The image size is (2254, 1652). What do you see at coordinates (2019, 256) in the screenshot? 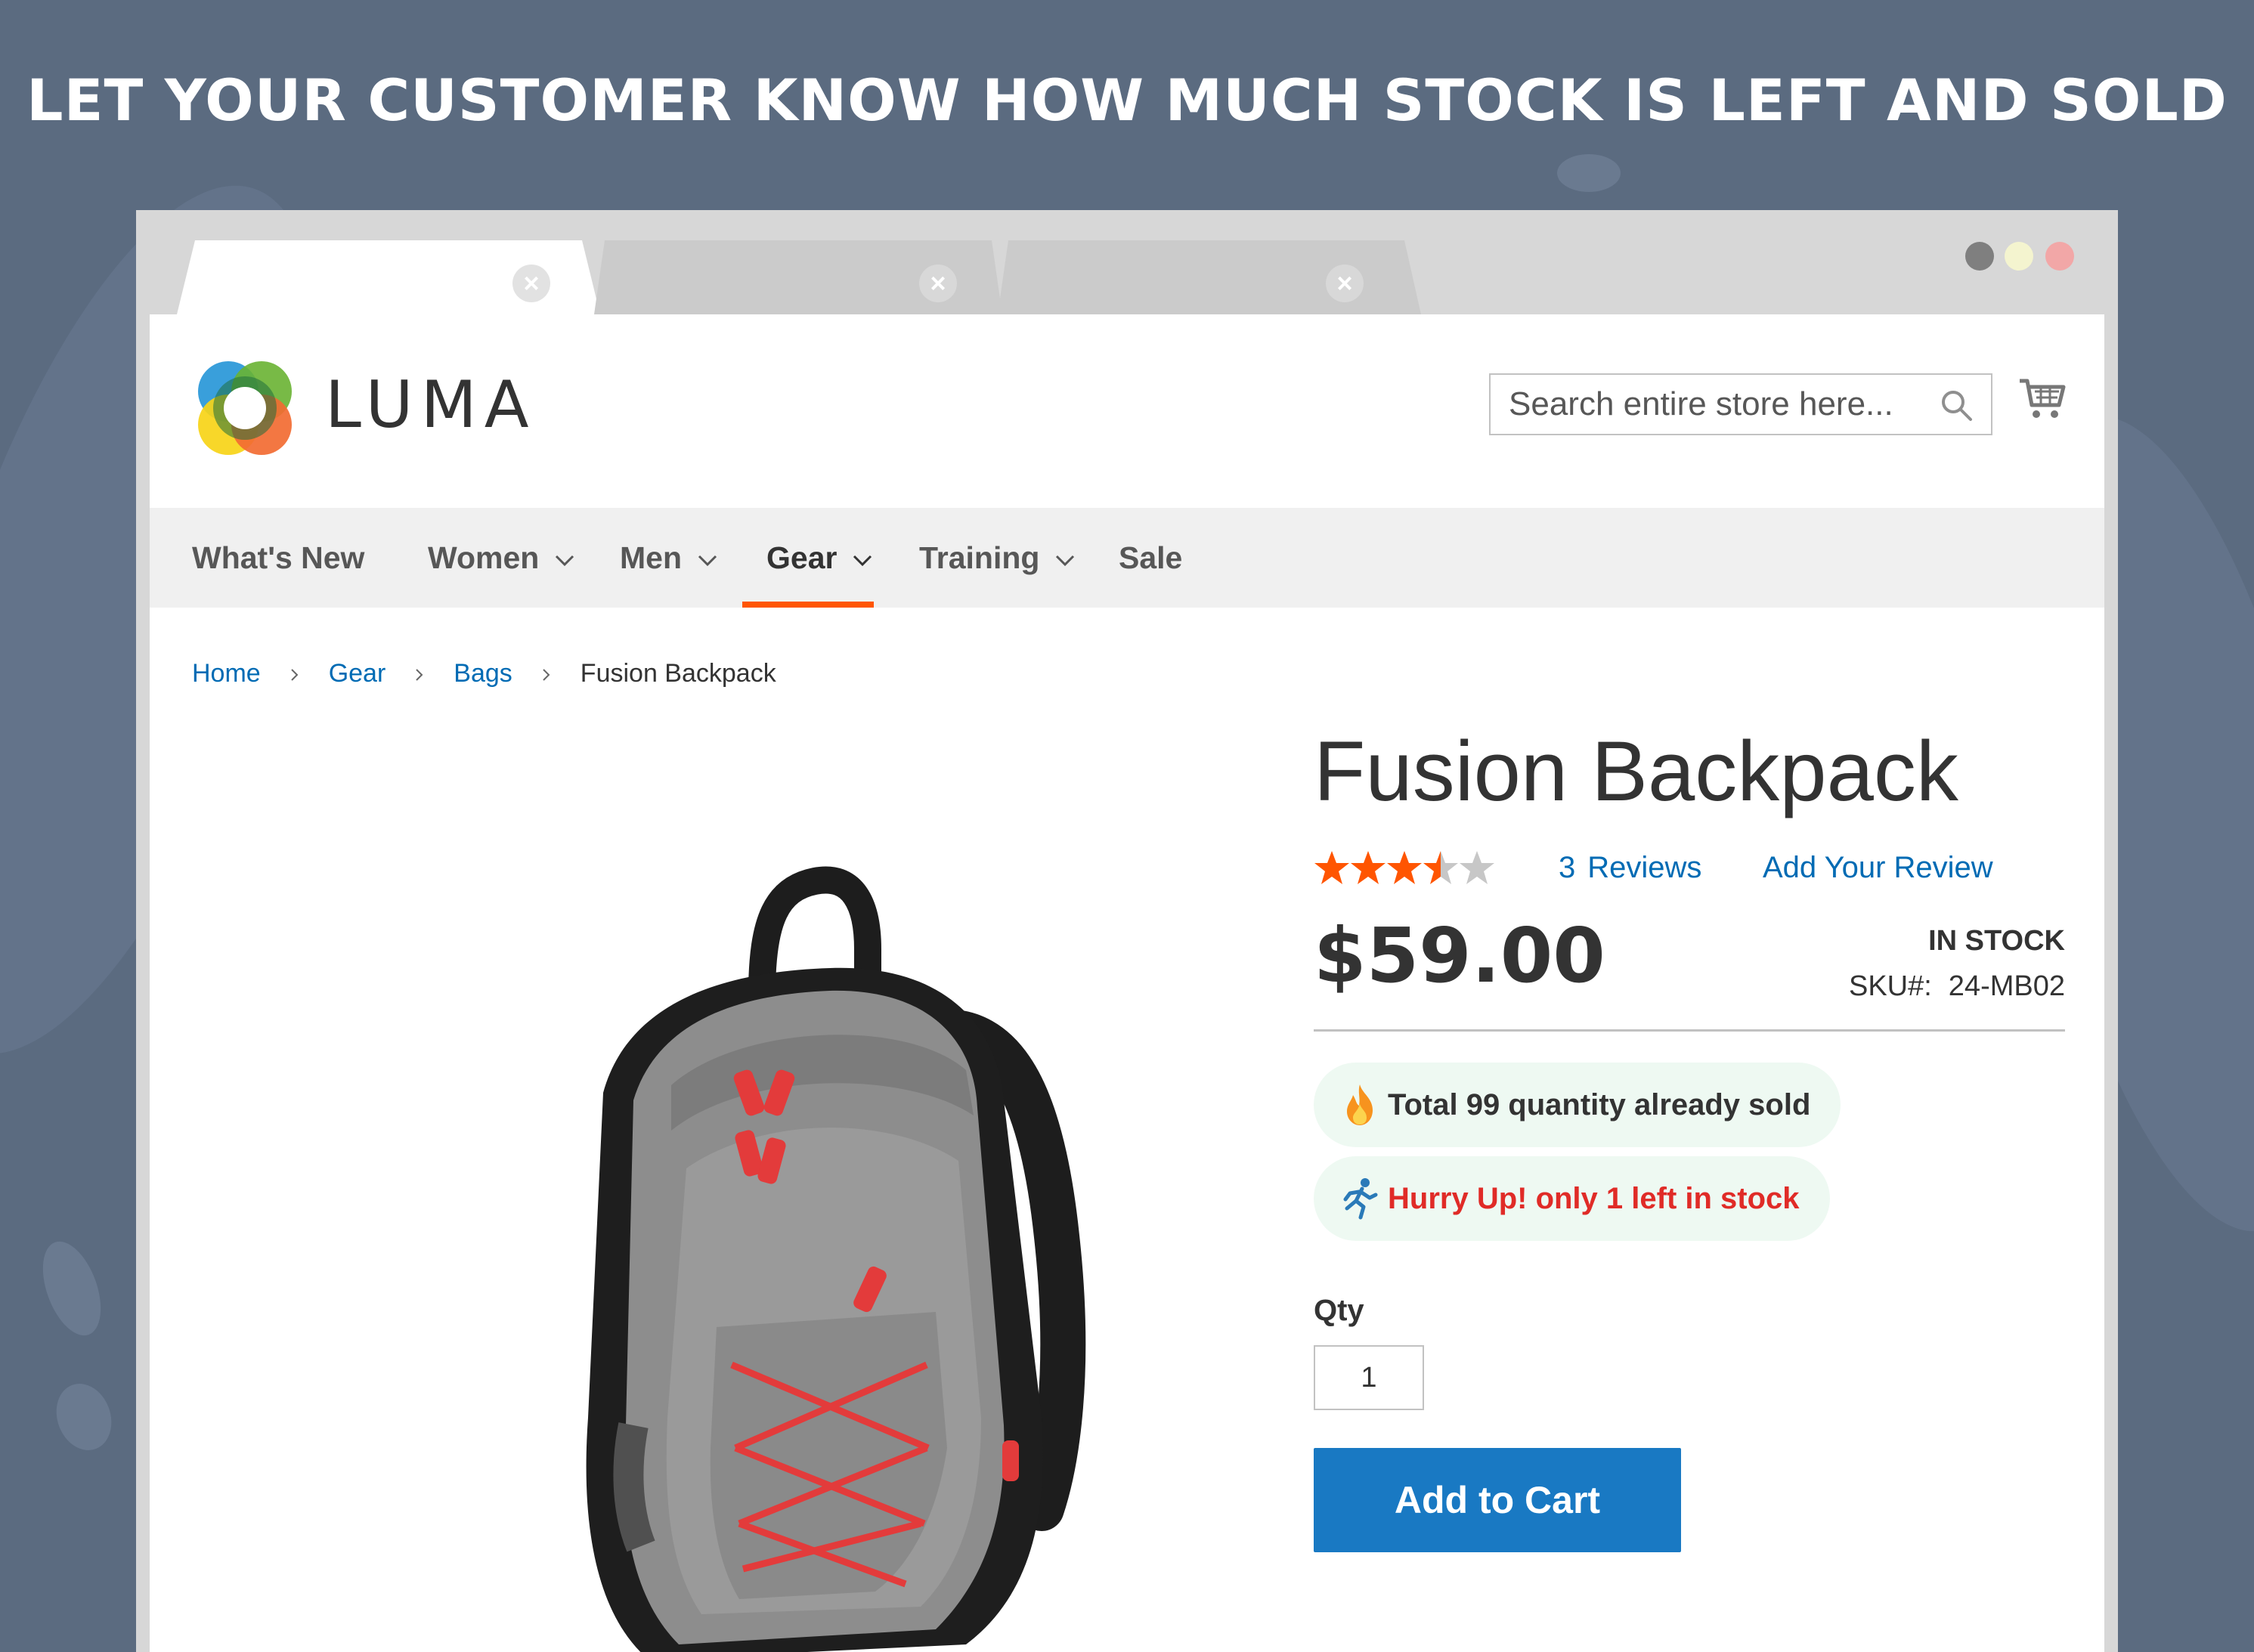
I see `window-control-maximize` at bounding box center [2019, 256].